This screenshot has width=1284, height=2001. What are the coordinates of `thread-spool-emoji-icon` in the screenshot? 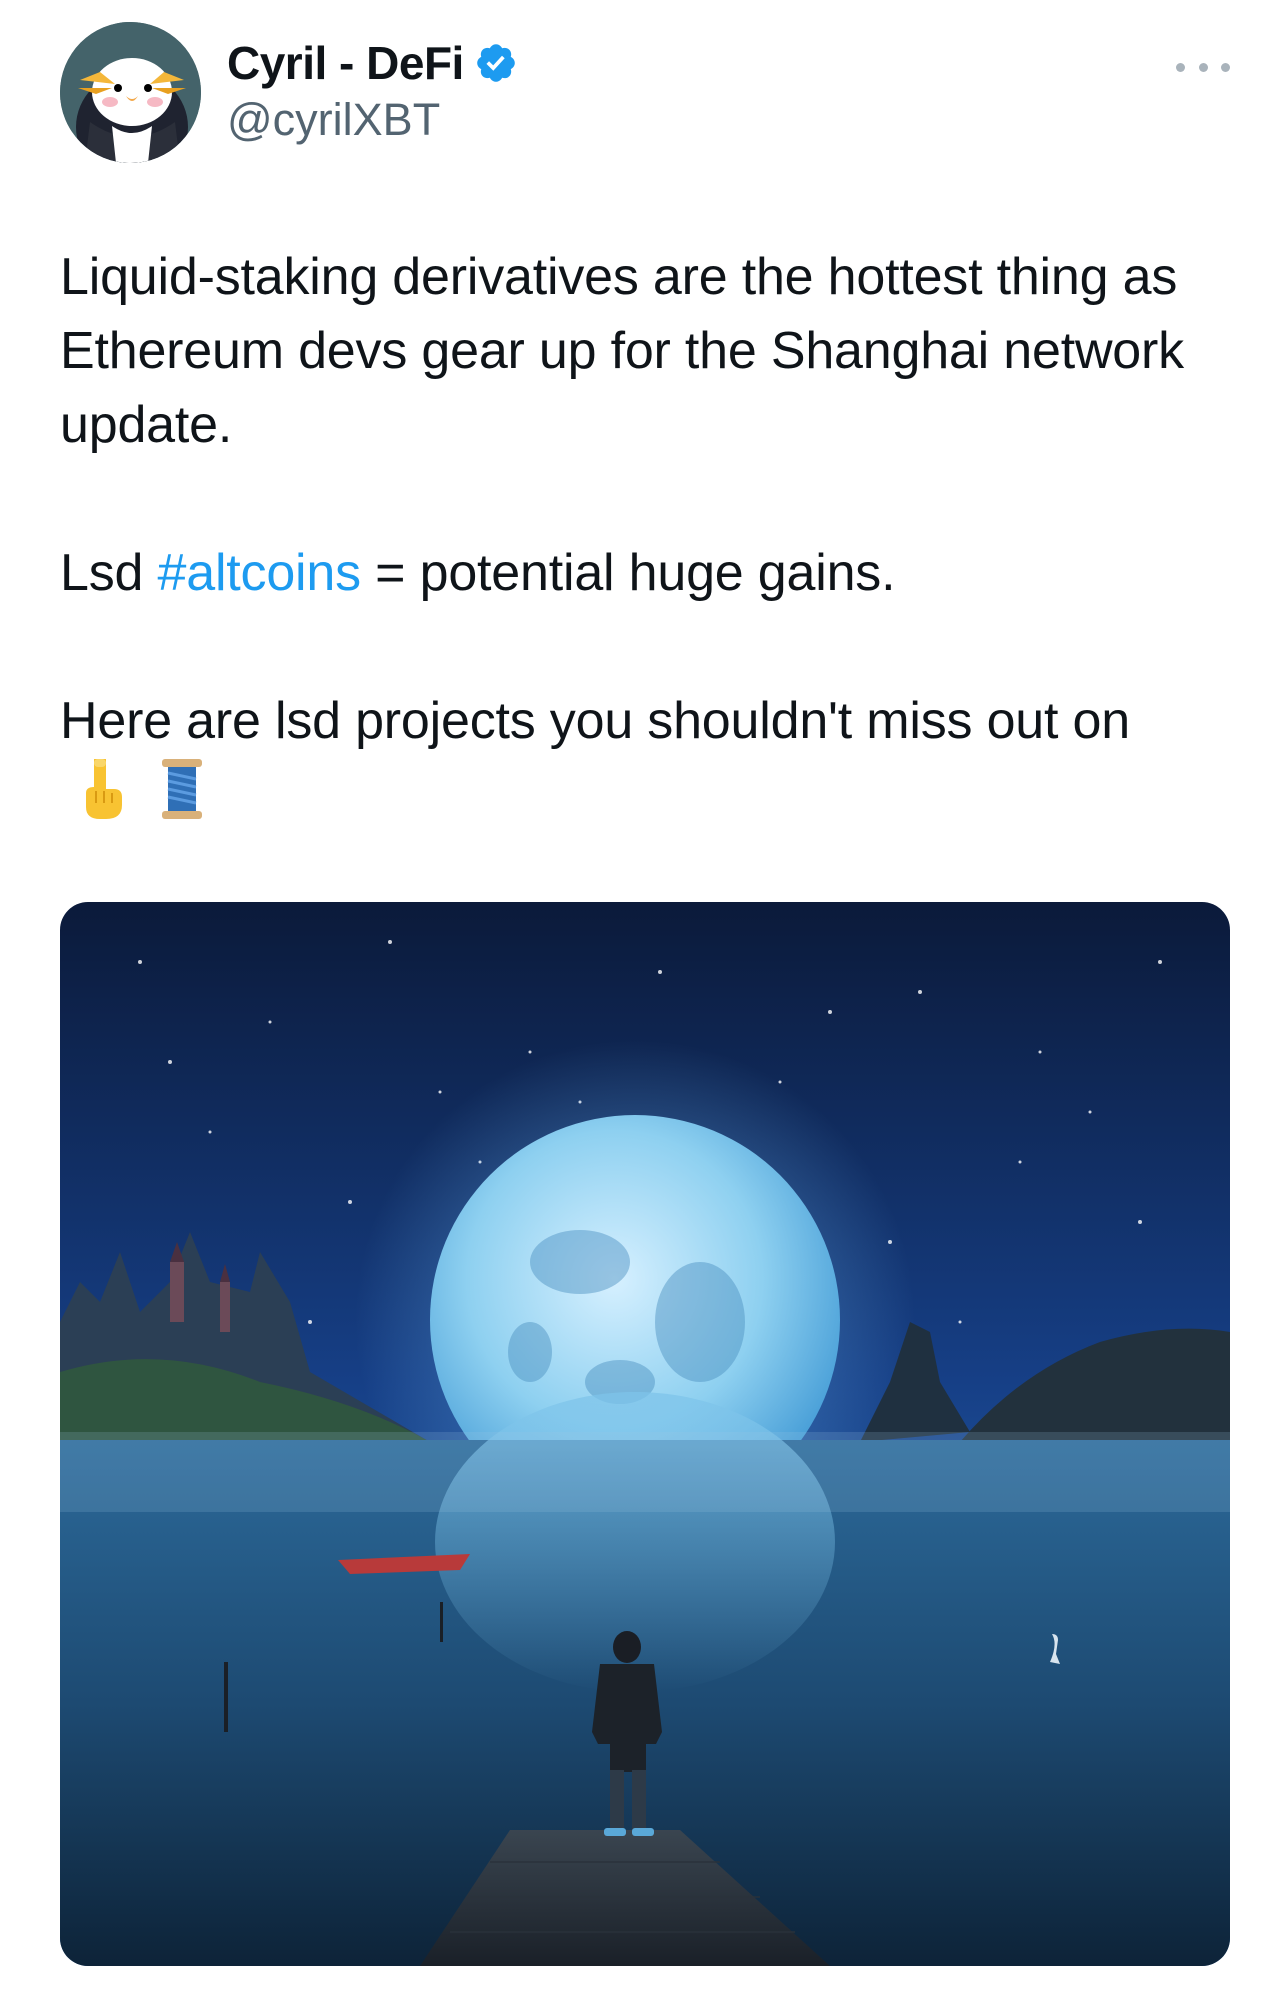 It's located at (182, 799).